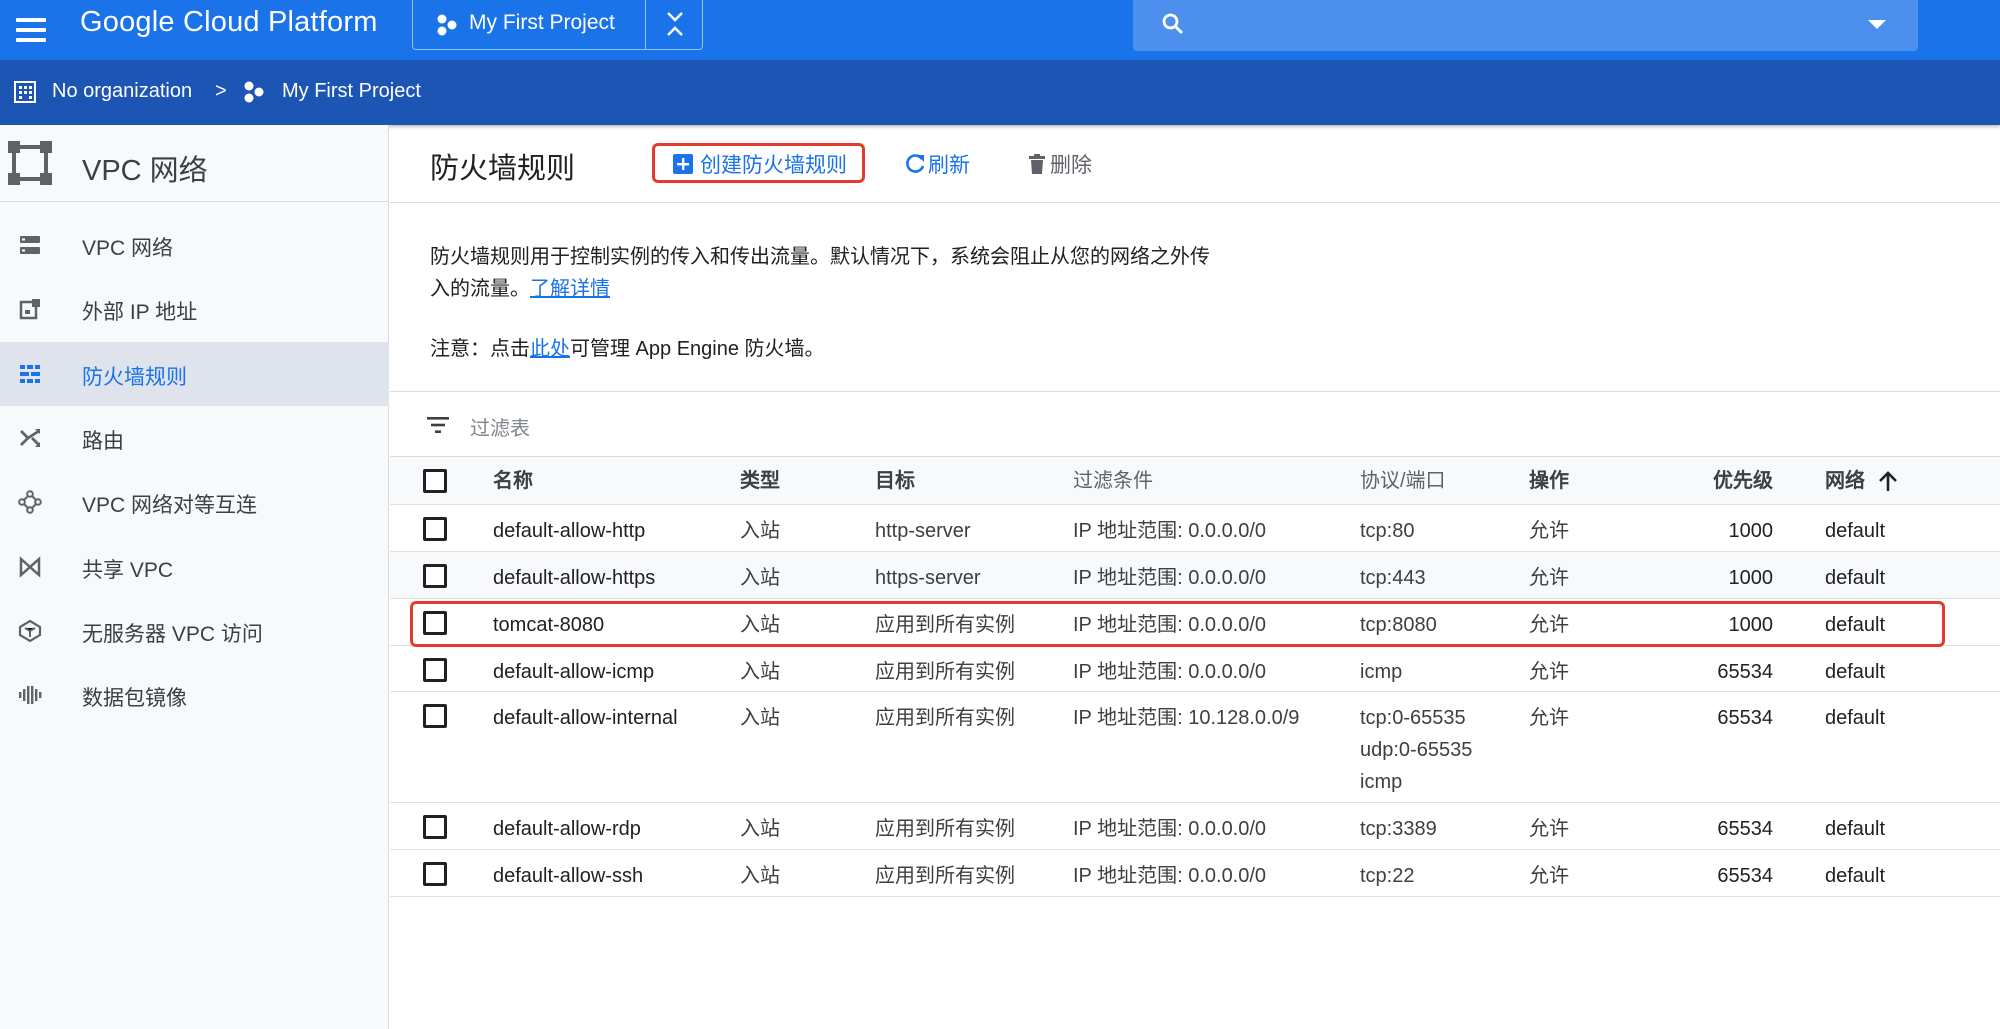 The image size is (2000, 1029). I want to click on top-app-bar: Google Cloud Platform My First Project, so click(1000, 30).